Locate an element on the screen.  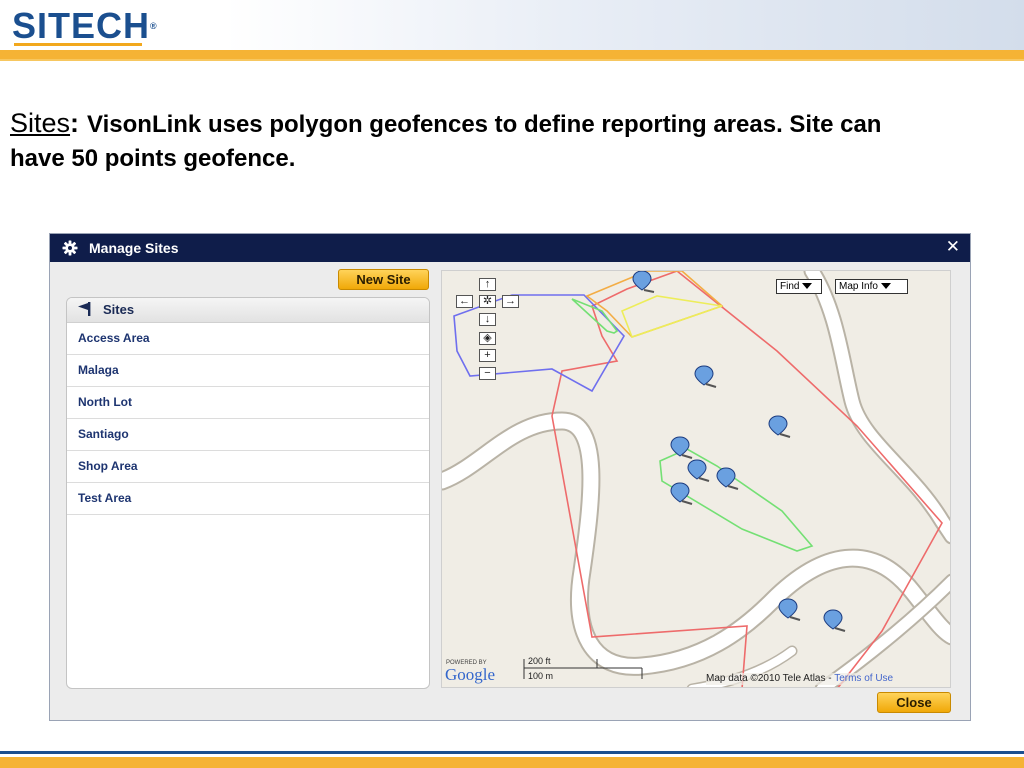
site-item-shop-area: Shop Area is located at coordinates (248, 467).